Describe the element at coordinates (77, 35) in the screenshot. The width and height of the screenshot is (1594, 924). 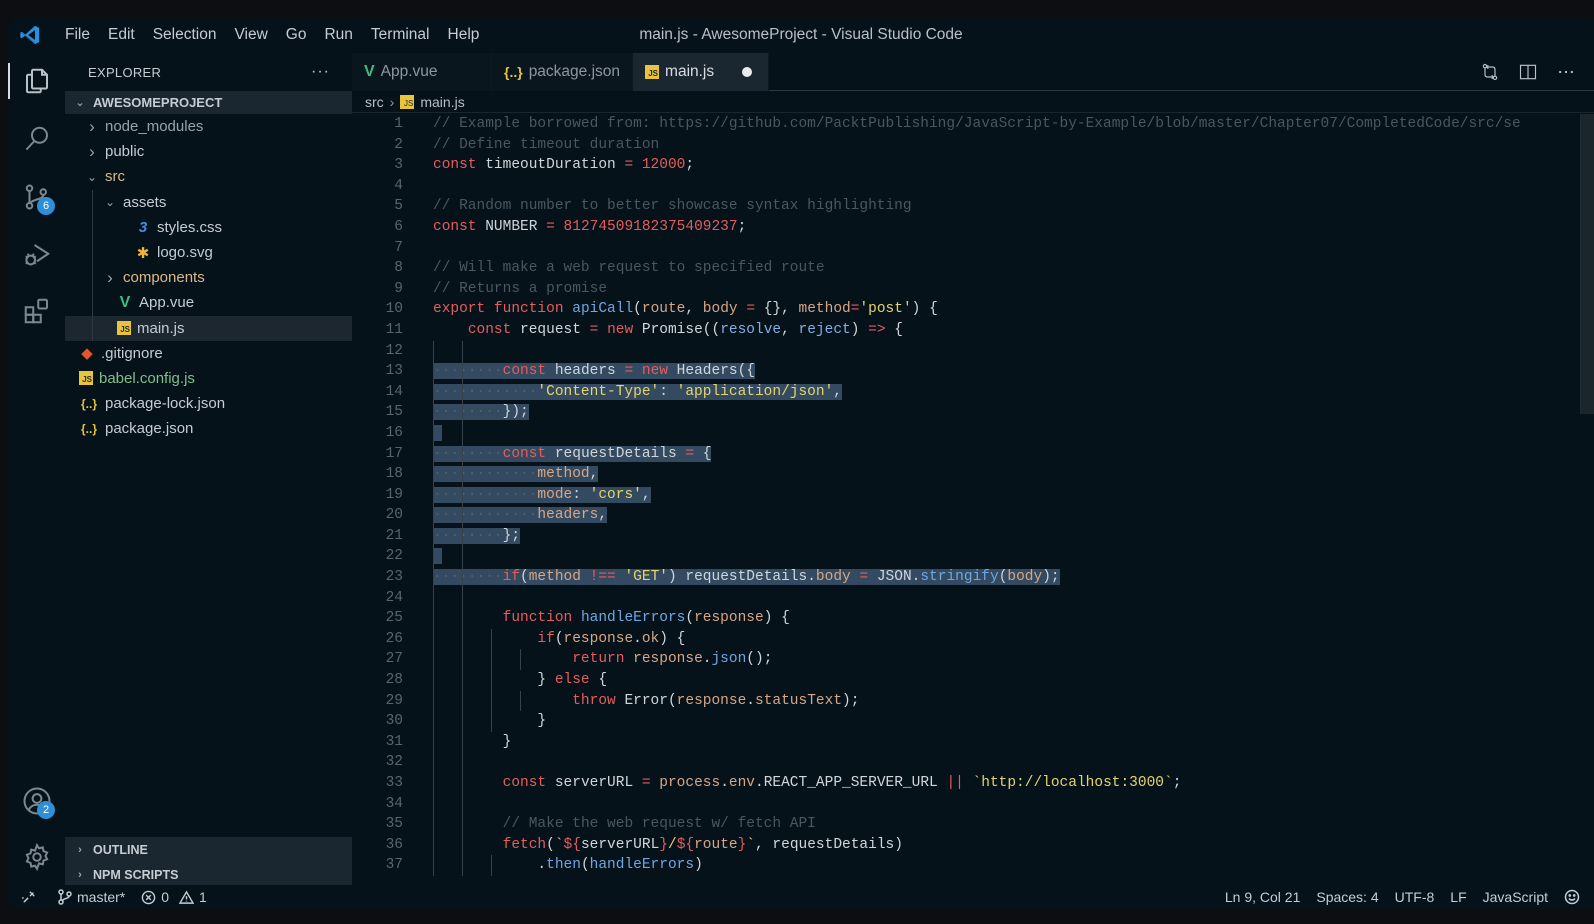
I see `menu-file: File` at that location.